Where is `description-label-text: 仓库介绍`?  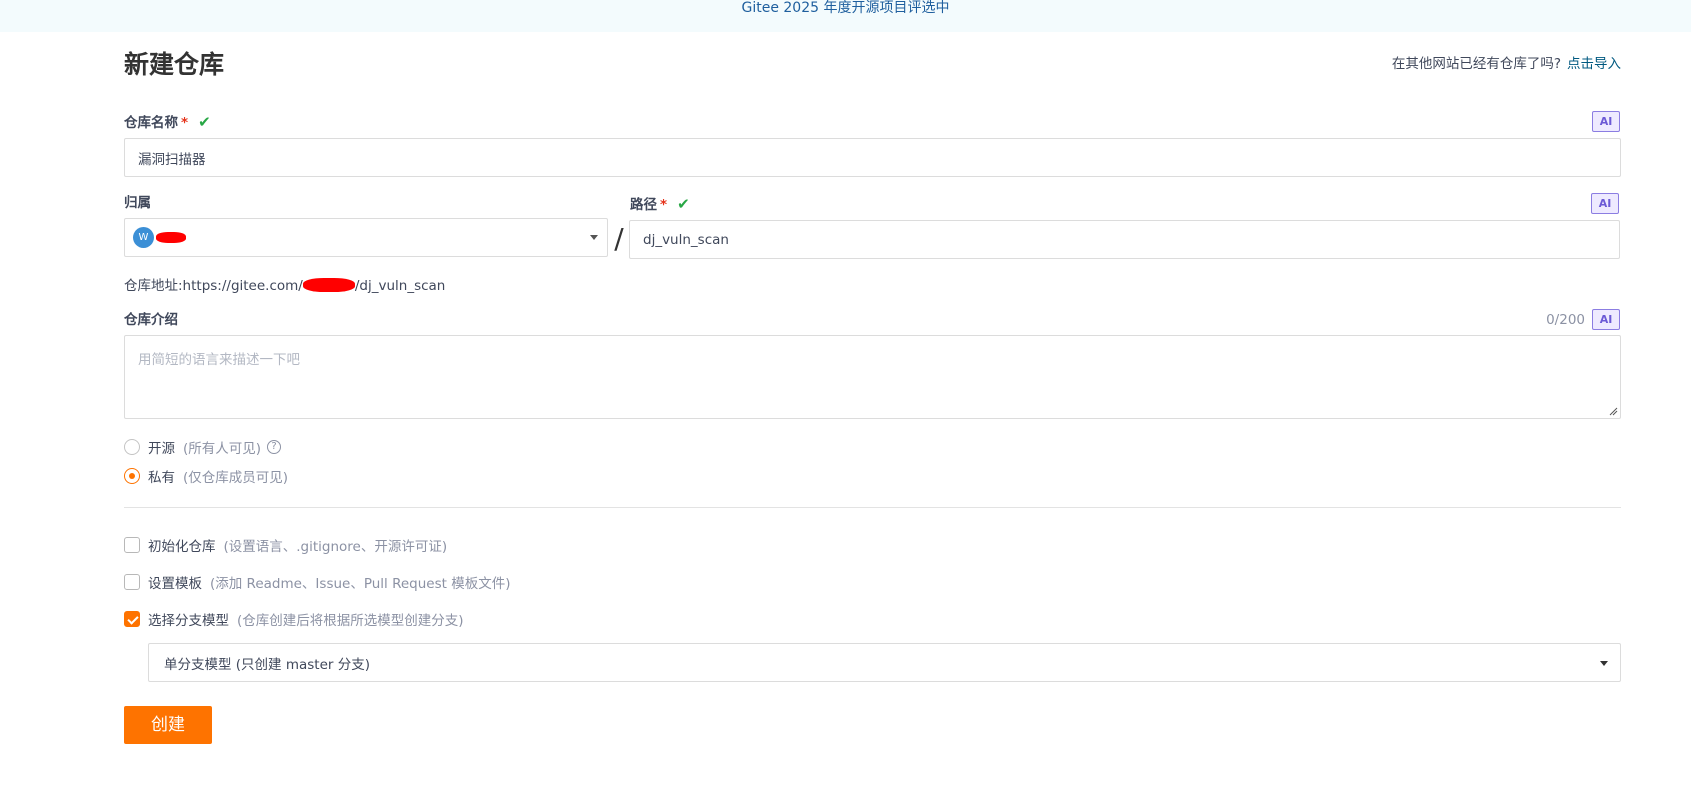 description-label-text: 仓库介绍 is located at coordinates (151, 320).